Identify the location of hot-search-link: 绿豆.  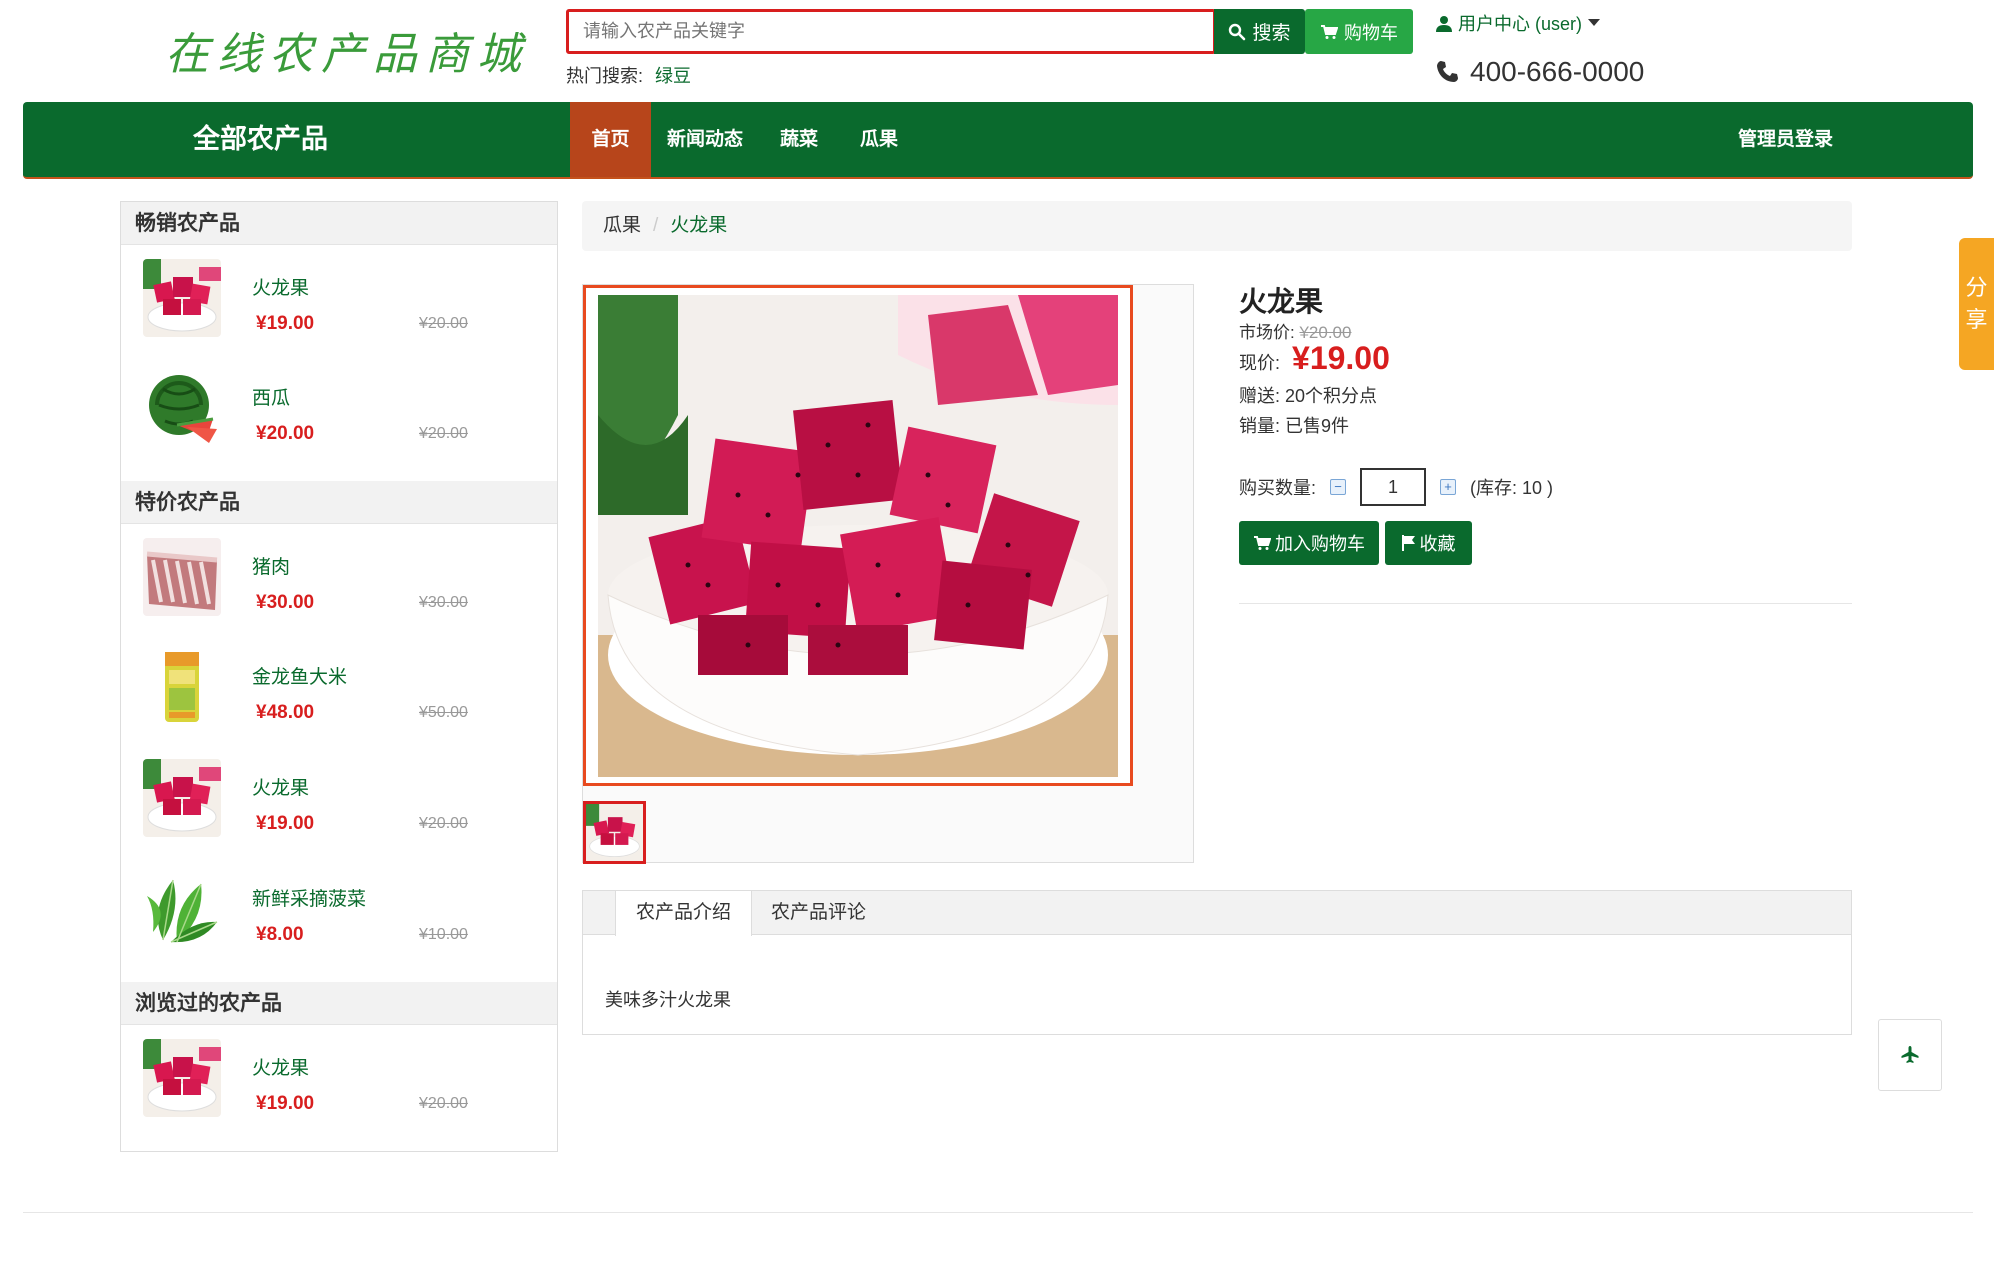
(673, 76).